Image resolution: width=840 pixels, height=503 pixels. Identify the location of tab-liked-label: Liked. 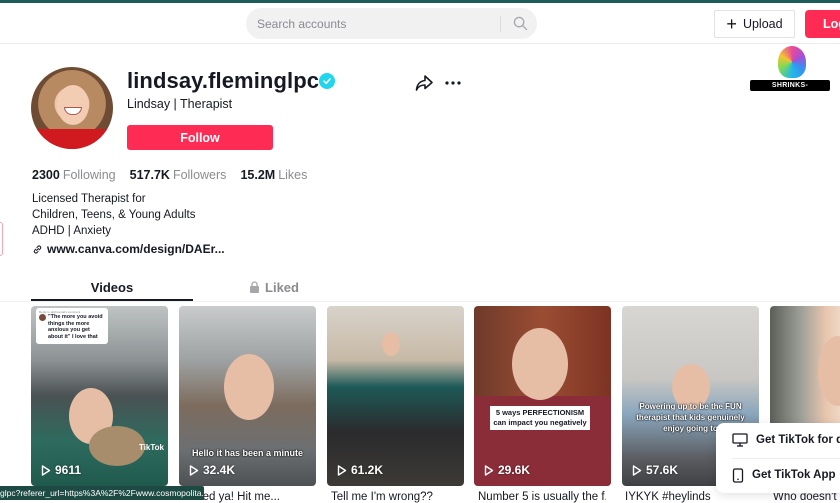
(282, 287).